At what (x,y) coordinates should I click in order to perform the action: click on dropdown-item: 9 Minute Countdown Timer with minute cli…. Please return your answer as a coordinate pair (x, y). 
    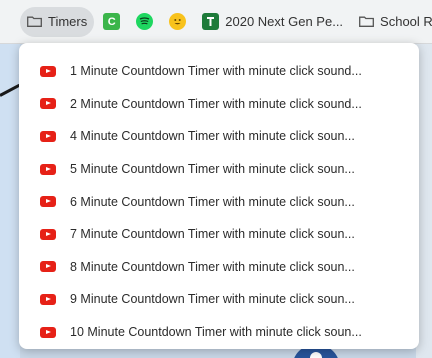
    Looking at the image, I should click on (219, 299).